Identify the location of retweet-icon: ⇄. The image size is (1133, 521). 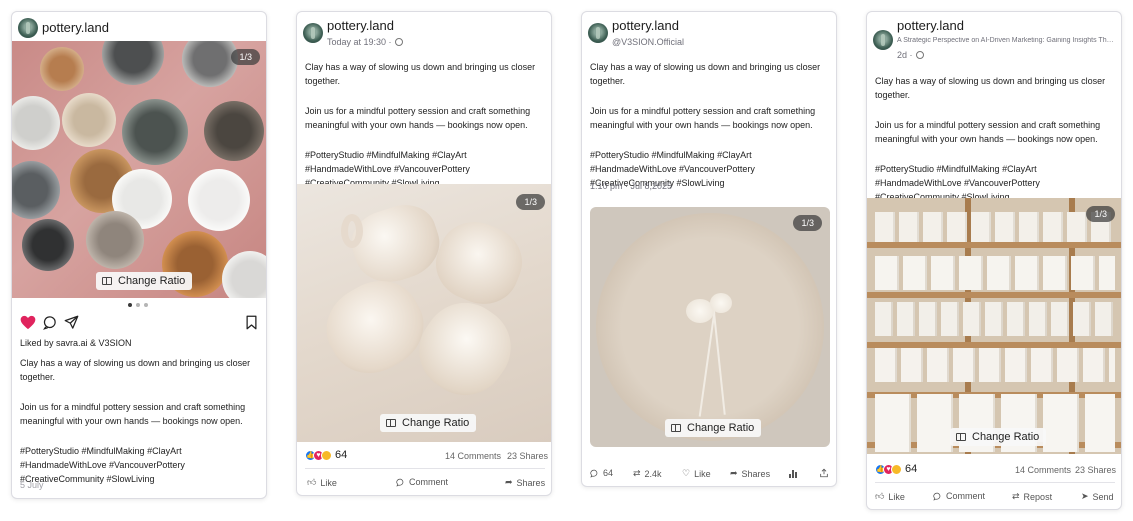
(637, 473).